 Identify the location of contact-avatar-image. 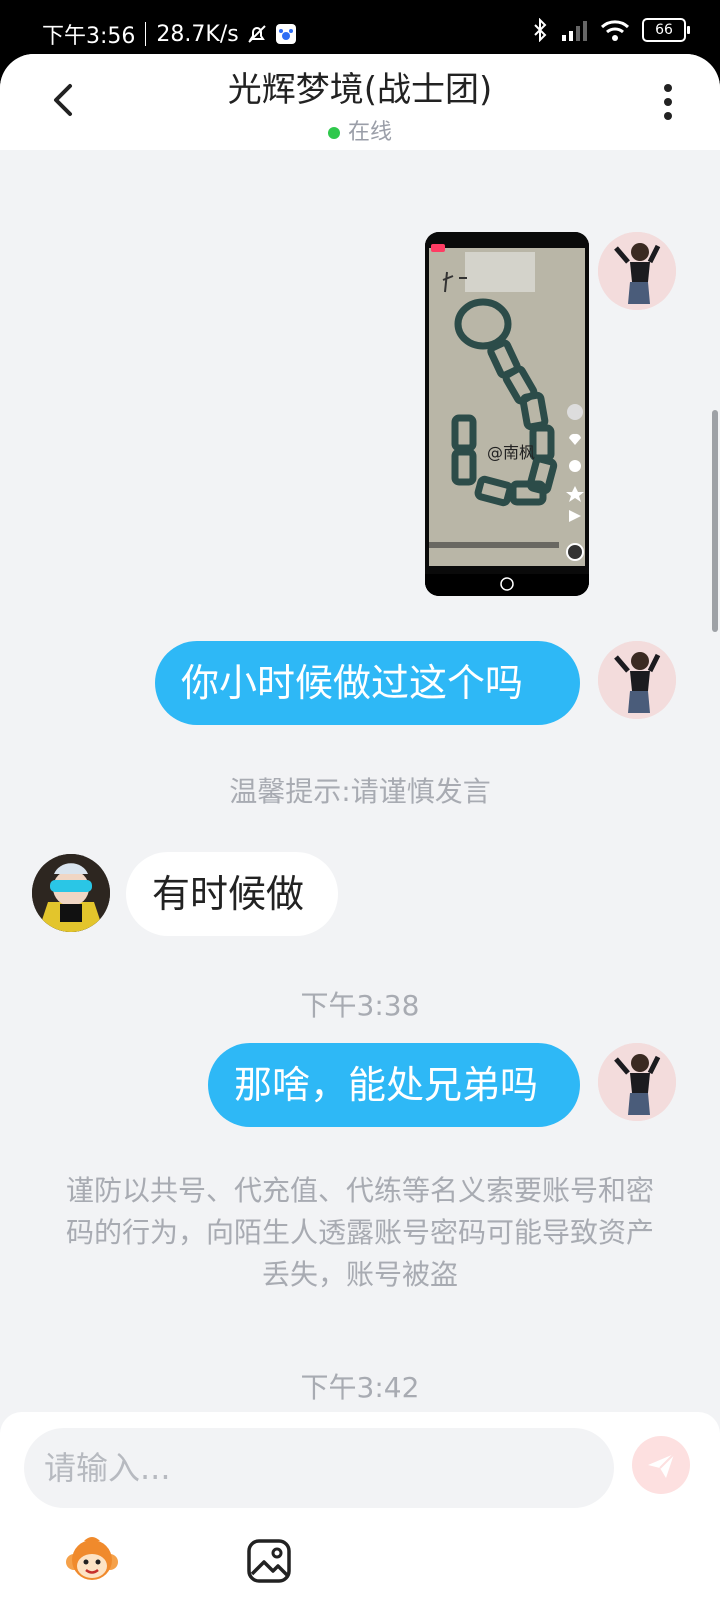
(71, 893).